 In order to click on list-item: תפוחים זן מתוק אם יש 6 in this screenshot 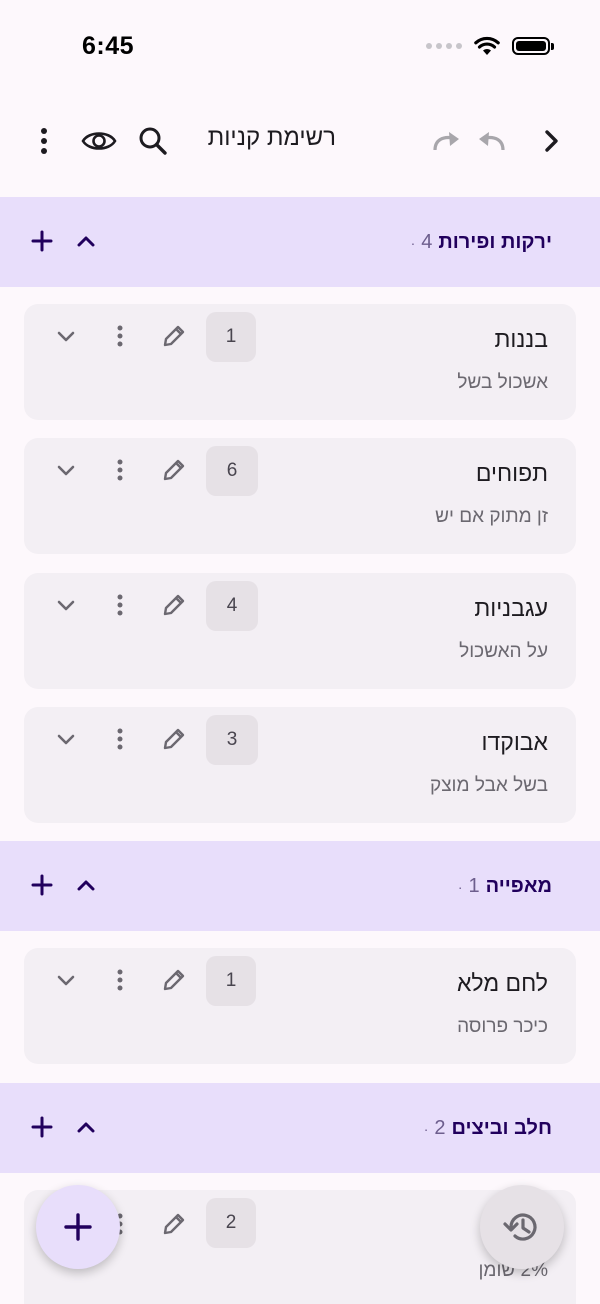, I will do `click(300, 496)`.